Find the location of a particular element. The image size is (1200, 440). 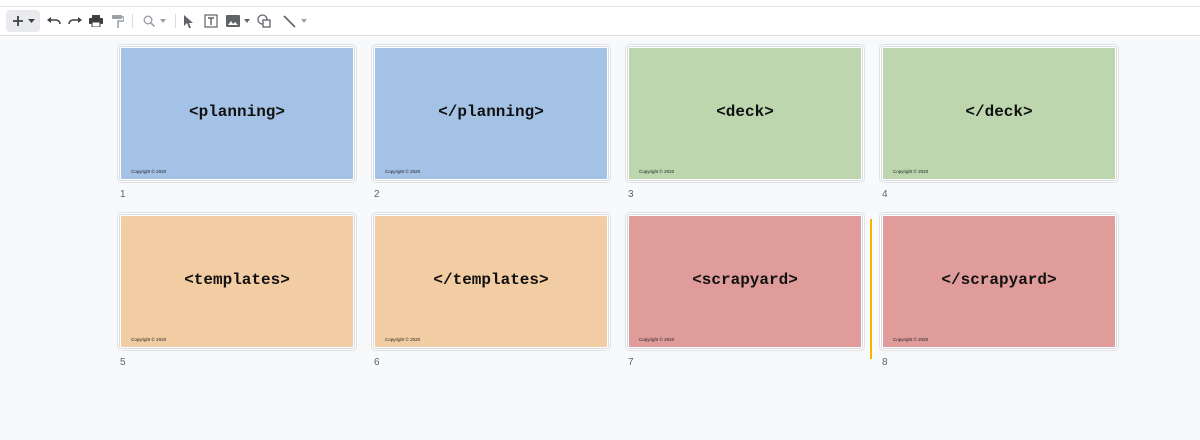

top-strip is located at coordinates (600, 3).